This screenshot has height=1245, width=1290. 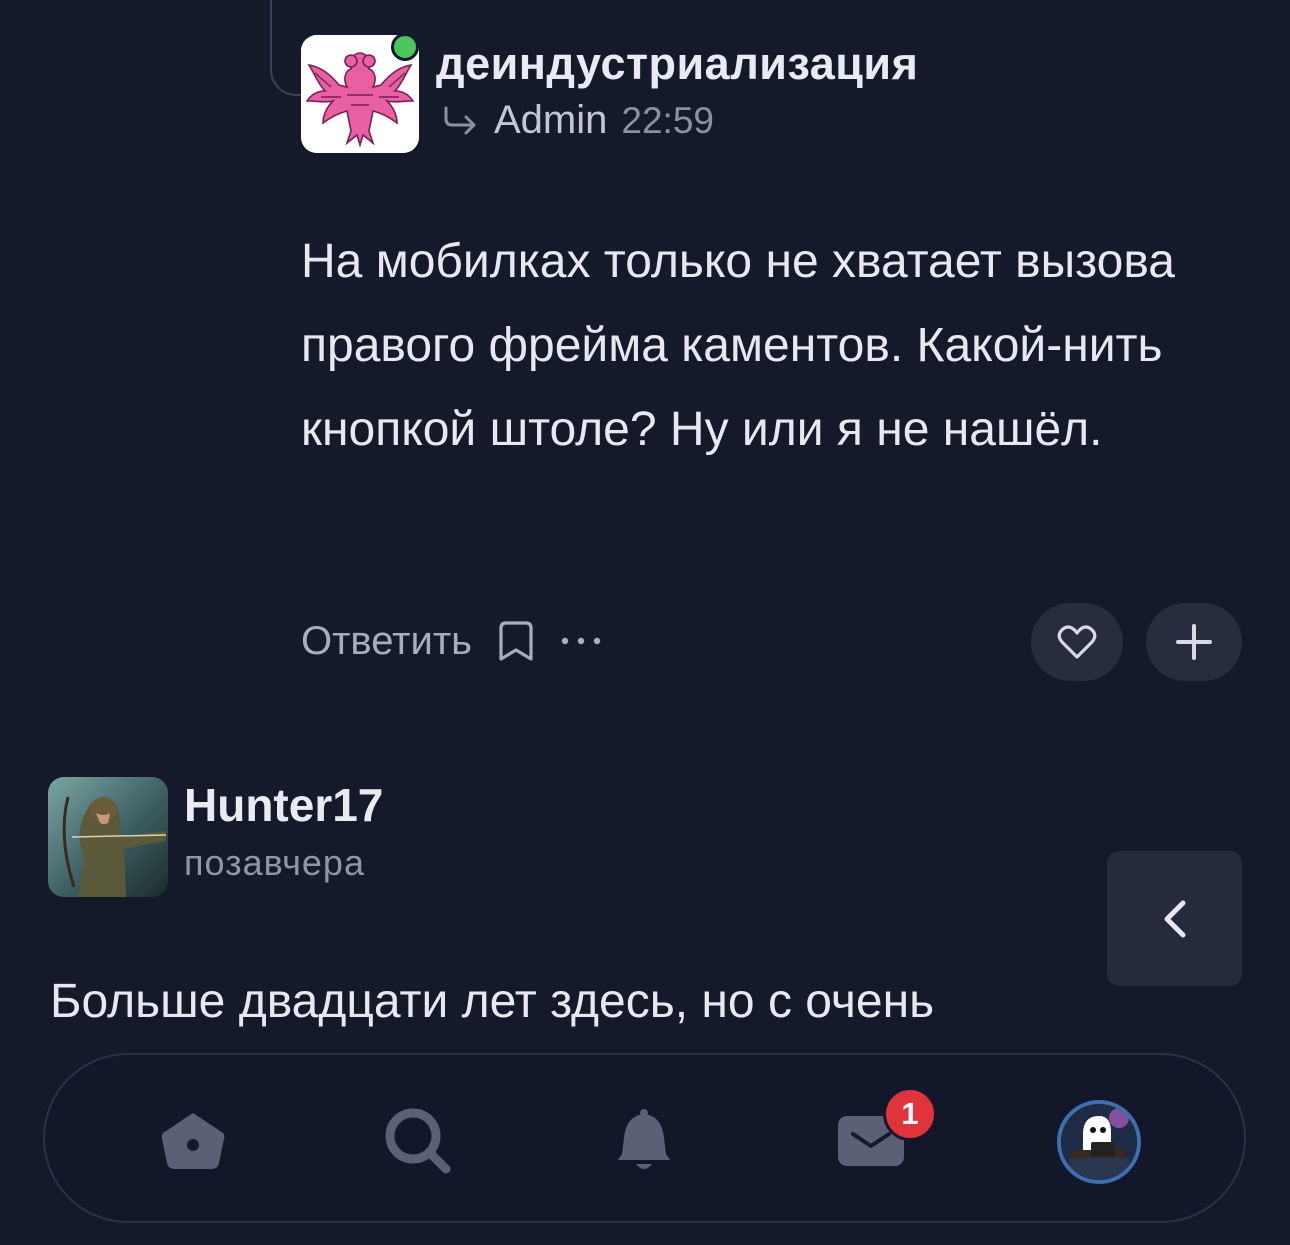 I want to click on reply-author-name: деиндустриализация, so click(x=677, y=64).